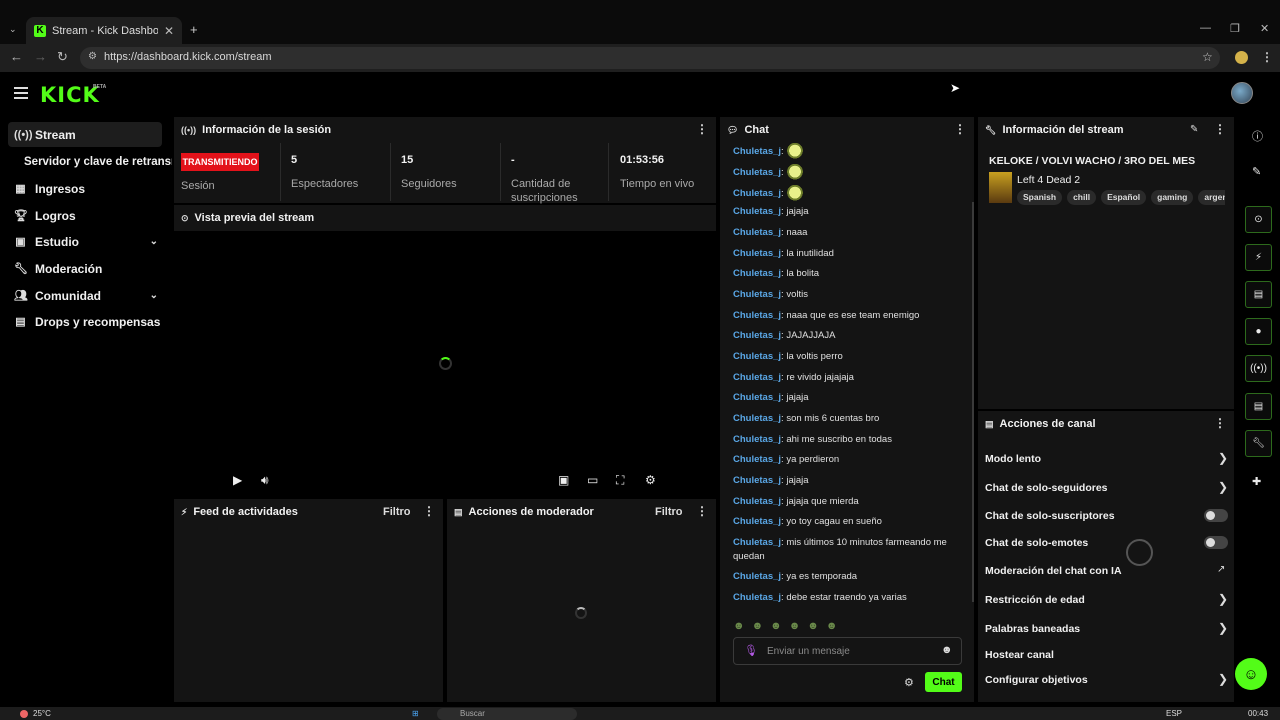 The width and height of the screenshot is (1280, 720). I want to click on tag: Español, so click(1124, 197).